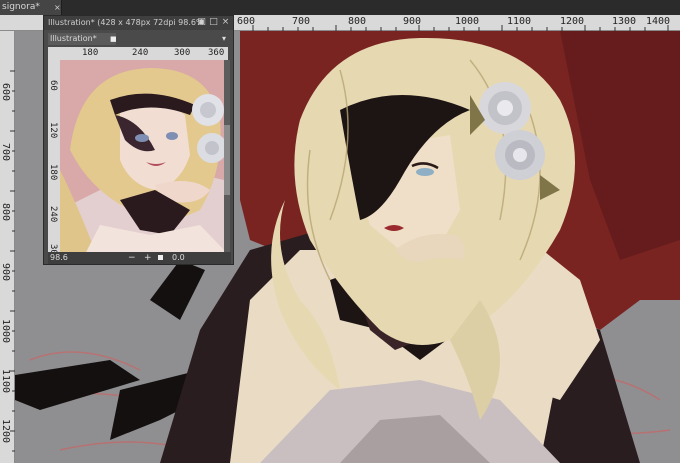  Describe the element at coordinates (7, 247) in the screenshot. I see `vertical-ruler: 600 700 800 900 1000 1100 1200` at that location.